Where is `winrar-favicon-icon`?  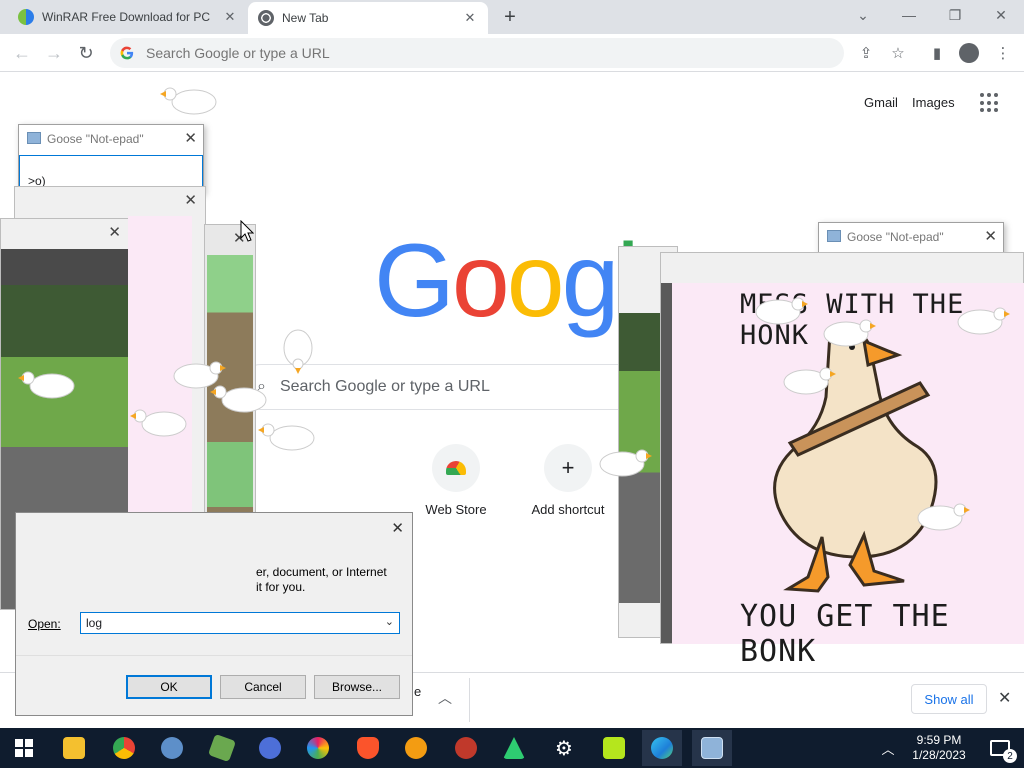
winrar-favicon-icon is located at coordinates (26, 17).